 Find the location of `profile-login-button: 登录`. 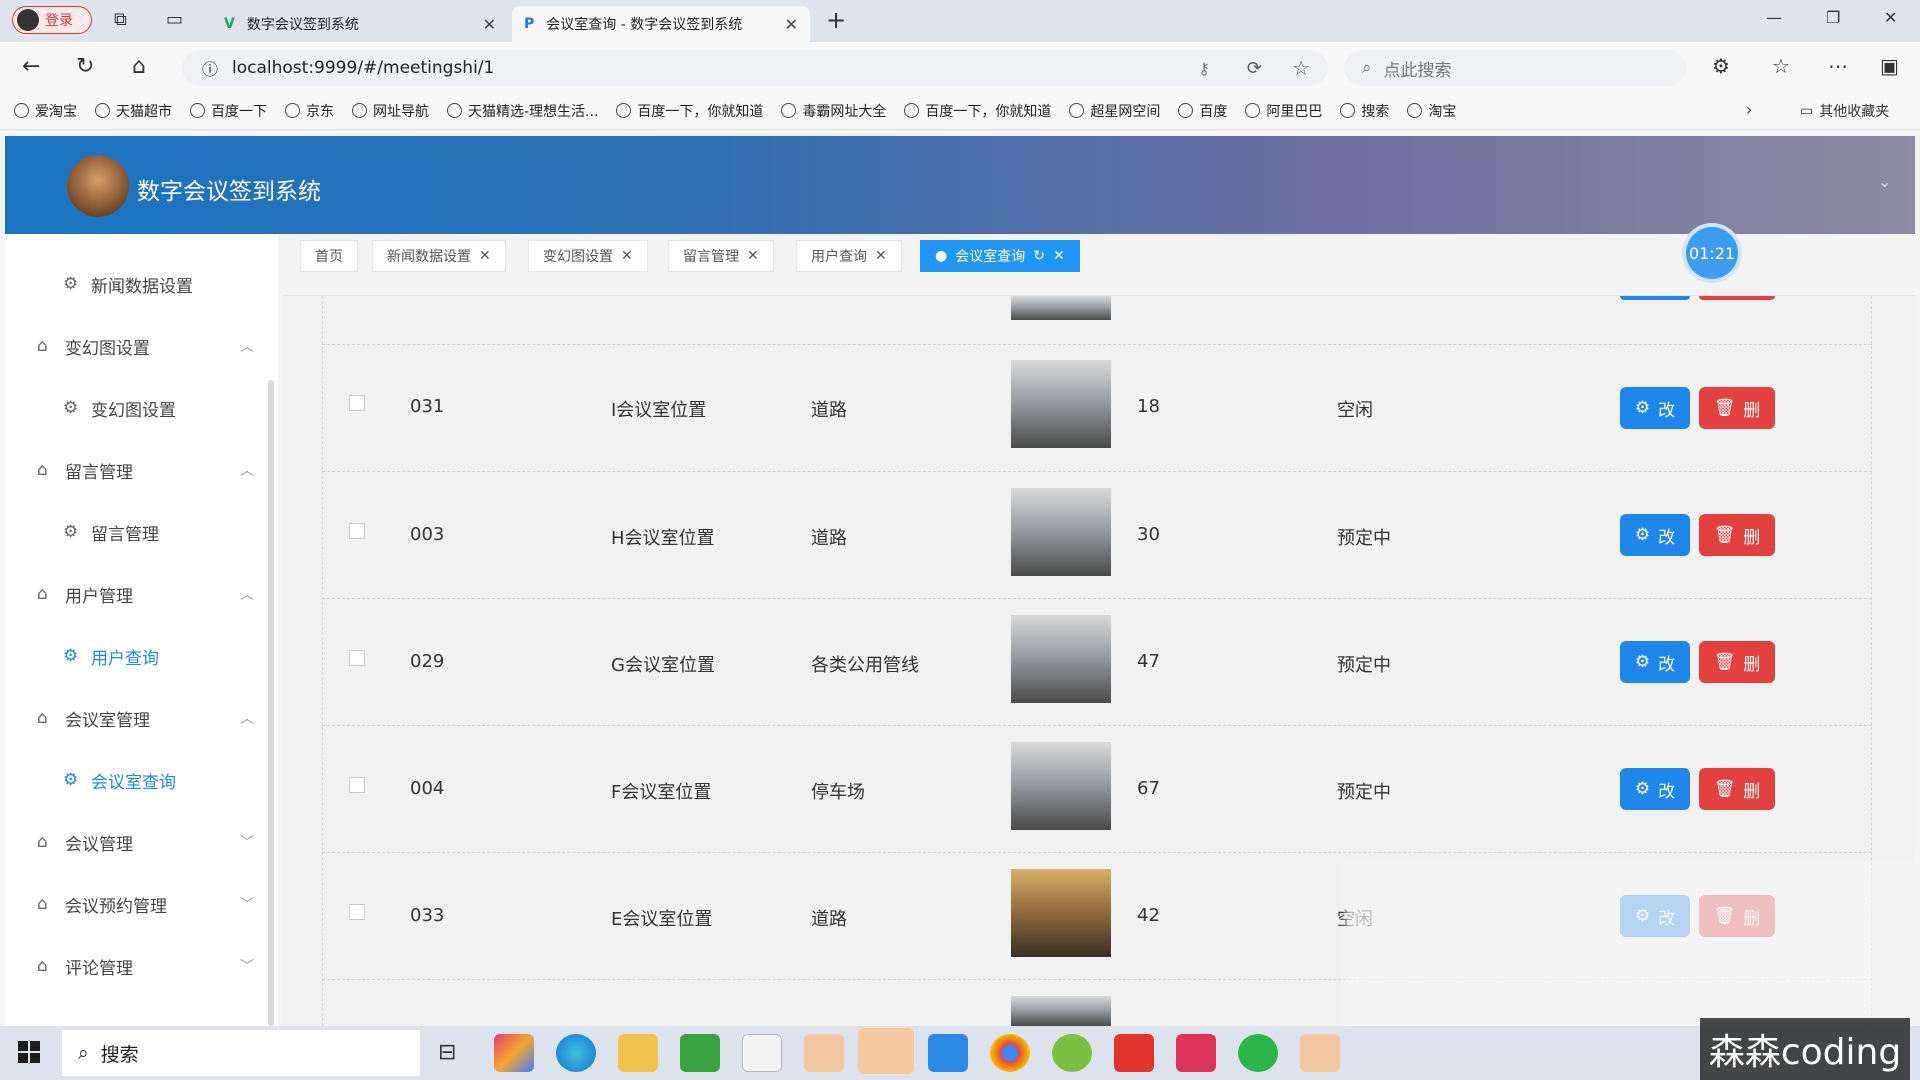

profile-login-button: 登录 is located at coordinates (52, 20).